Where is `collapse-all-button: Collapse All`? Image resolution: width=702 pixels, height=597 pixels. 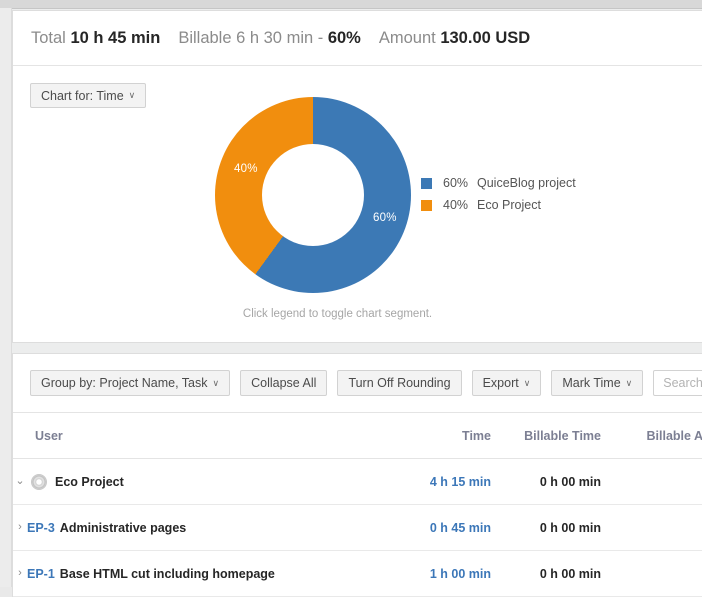
collapse-all-button: Collapse All is located at coordinates (284, 383).